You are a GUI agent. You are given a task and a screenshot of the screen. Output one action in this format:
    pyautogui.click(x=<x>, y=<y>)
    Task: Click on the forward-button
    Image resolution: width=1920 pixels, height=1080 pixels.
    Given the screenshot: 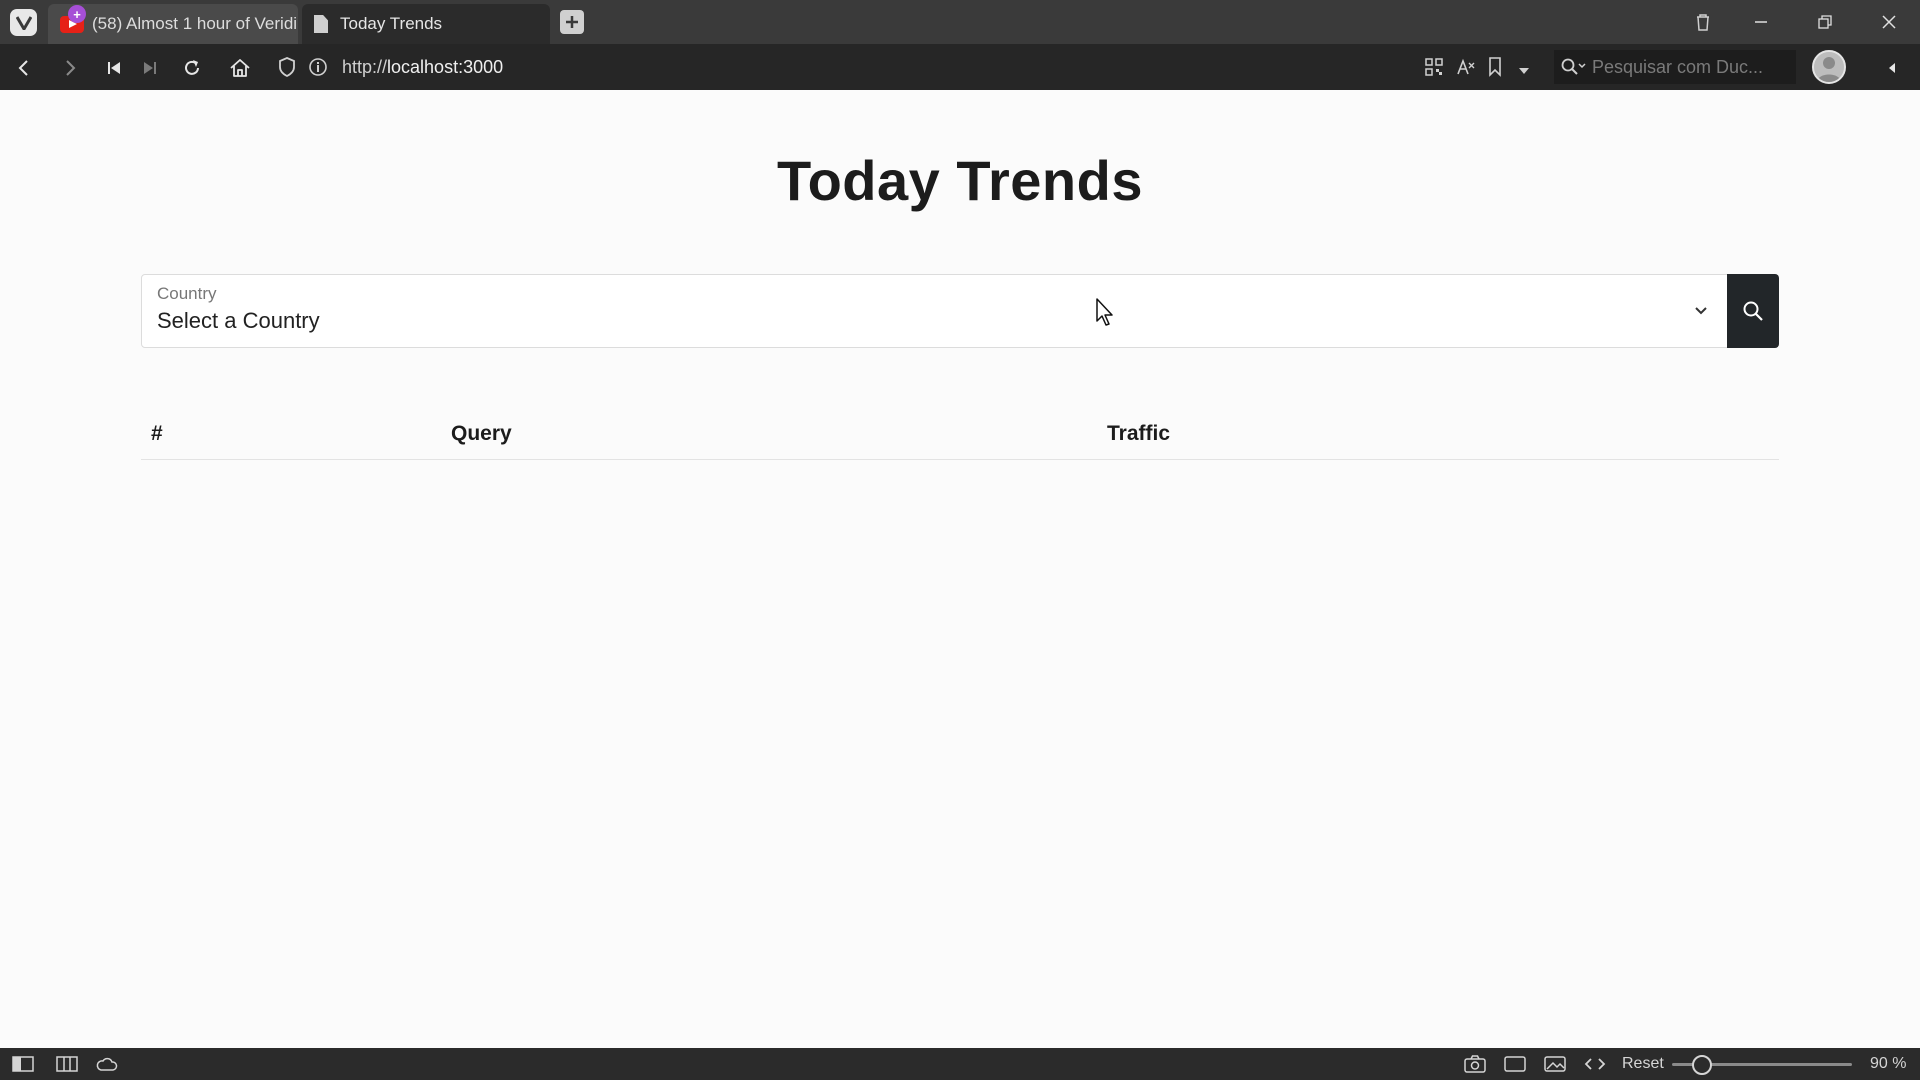 What is the action you would take?
    pyautogui.click(x=70, y=68)
    